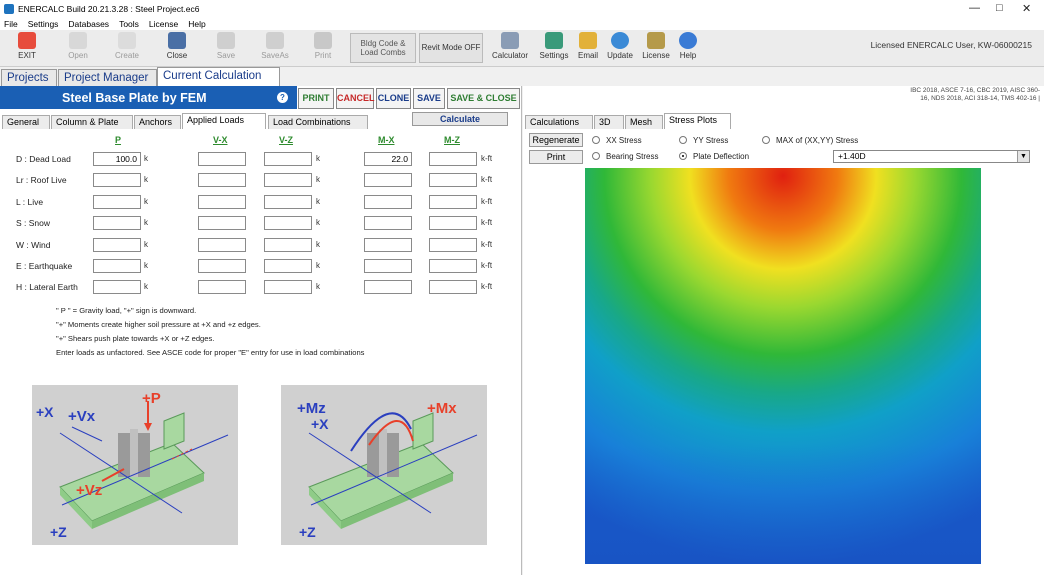 The height and width of the screenshot is (575, 1044). What do you see at coordinates (43, 24) in the screenshot?
I see `menu-settings: Settings` at bounding box center [43, 24].